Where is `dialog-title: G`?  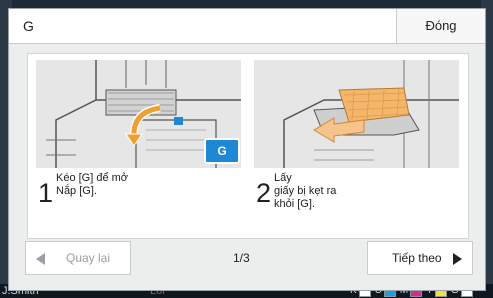
dialog-title: G is located at coordinates (28, 26).